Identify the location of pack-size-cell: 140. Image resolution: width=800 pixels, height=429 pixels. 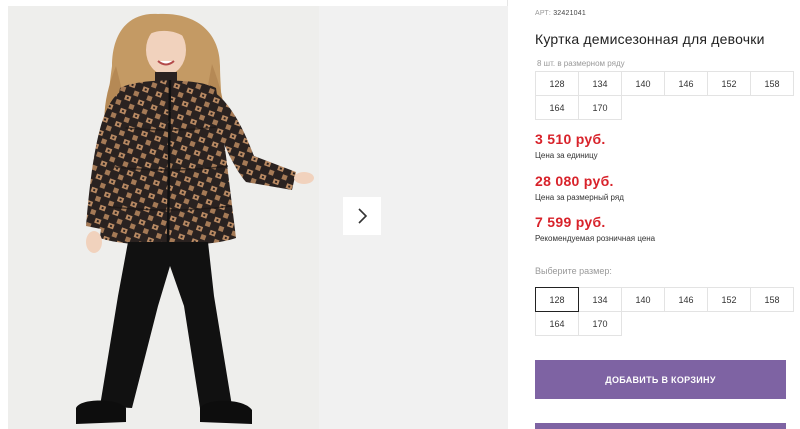
(643, 83).